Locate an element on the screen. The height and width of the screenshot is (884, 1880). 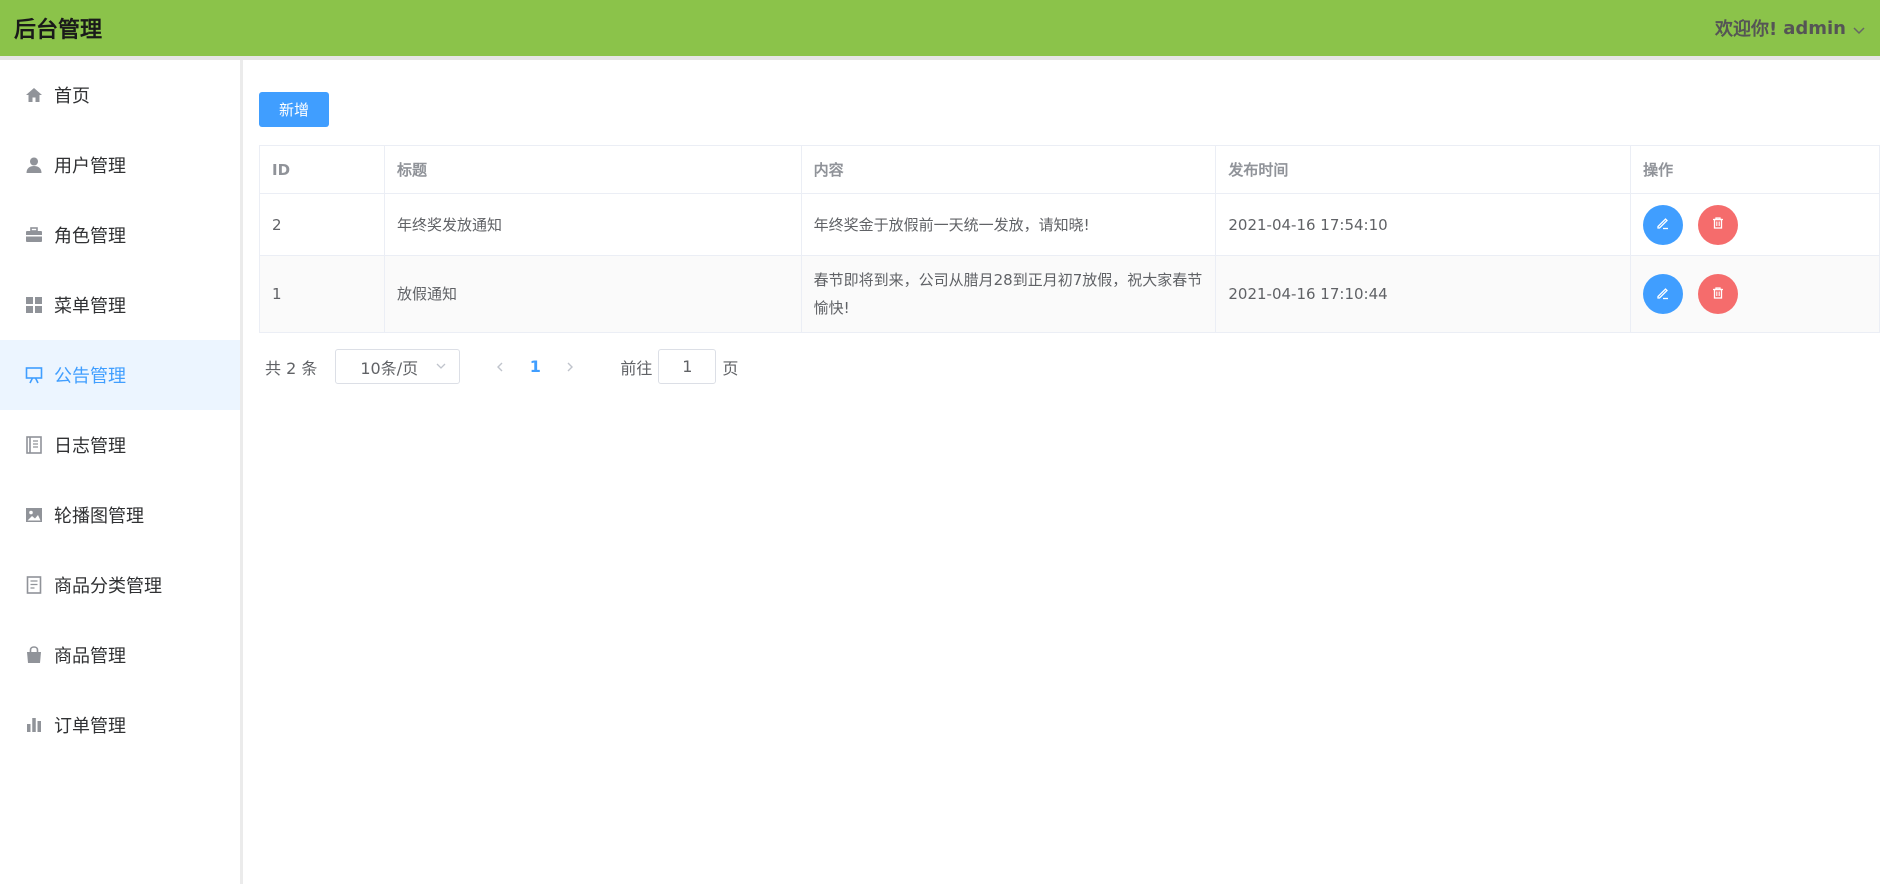
user-icon is located at coordinates (34, 165).